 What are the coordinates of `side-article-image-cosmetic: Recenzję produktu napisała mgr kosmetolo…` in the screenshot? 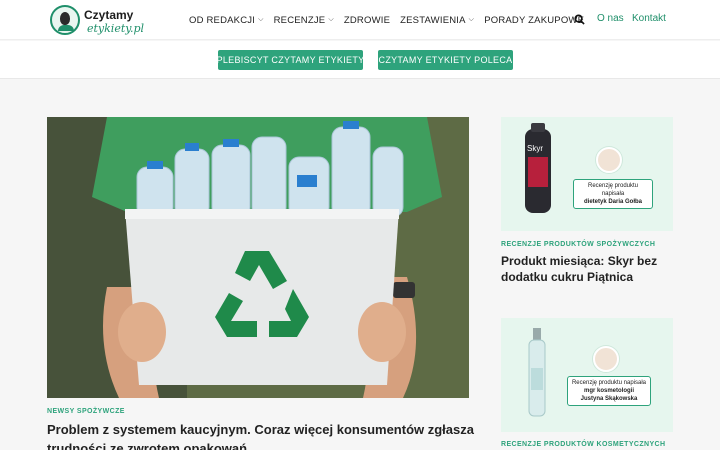 It's located at (587, 375).